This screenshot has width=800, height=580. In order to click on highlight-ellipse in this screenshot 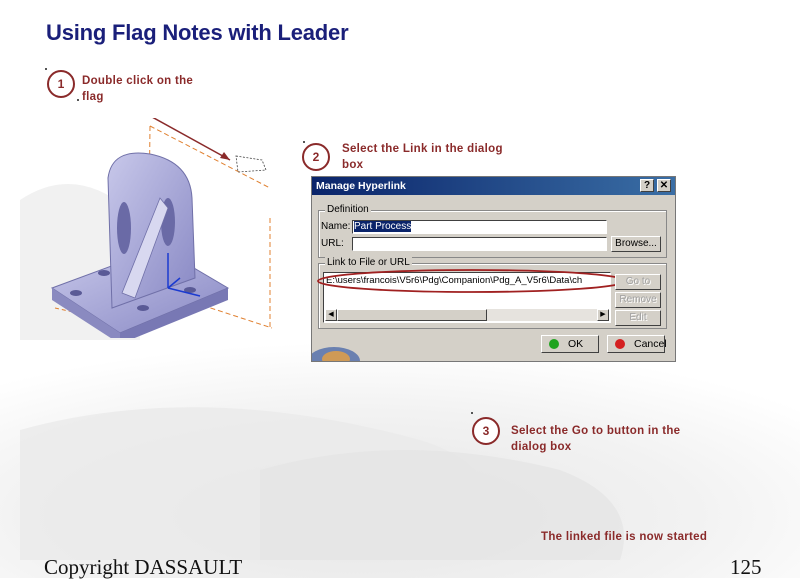, I will do `click(472, 281)`.